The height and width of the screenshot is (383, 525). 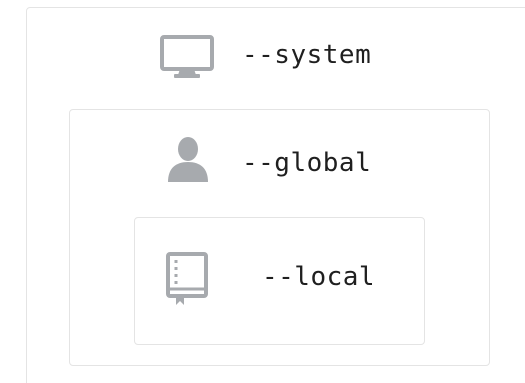 What do you see at coordinates (187, 56) in the screenshot?
I see `desktop-monitor-icon` at bounding box center [187, 56].